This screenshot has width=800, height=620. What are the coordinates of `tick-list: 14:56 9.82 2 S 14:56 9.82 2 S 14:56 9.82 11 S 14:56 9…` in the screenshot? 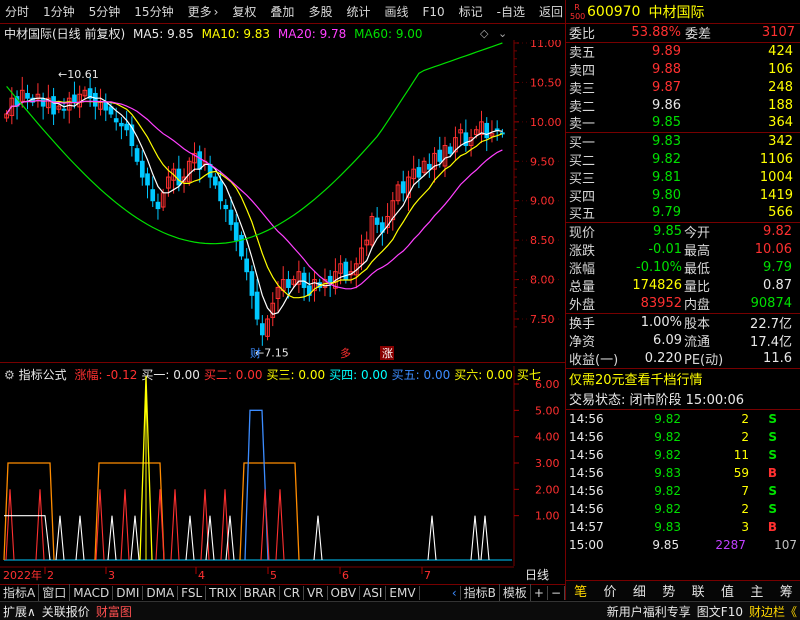 It's located at (683, 482).